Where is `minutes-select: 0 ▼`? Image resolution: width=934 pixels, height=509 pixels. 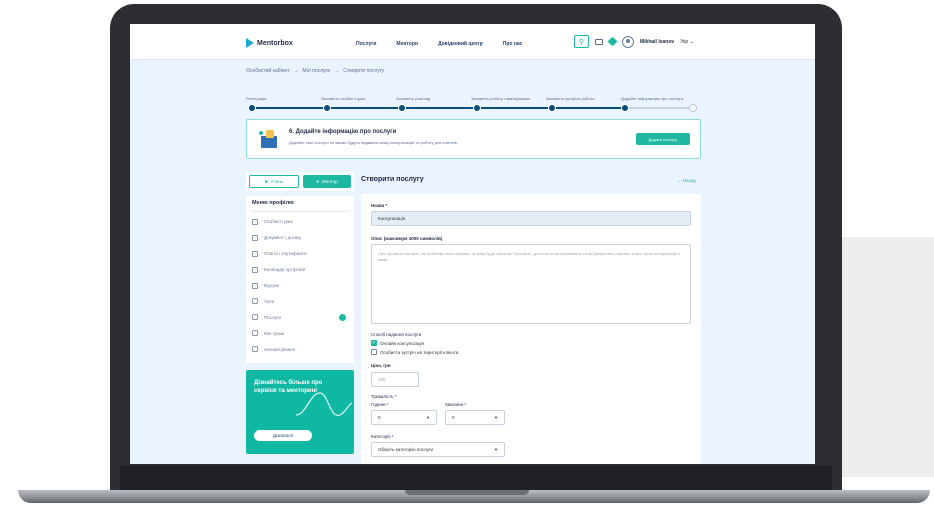 minutes-select: 0 ▼ is located at coordinates (475, 417).